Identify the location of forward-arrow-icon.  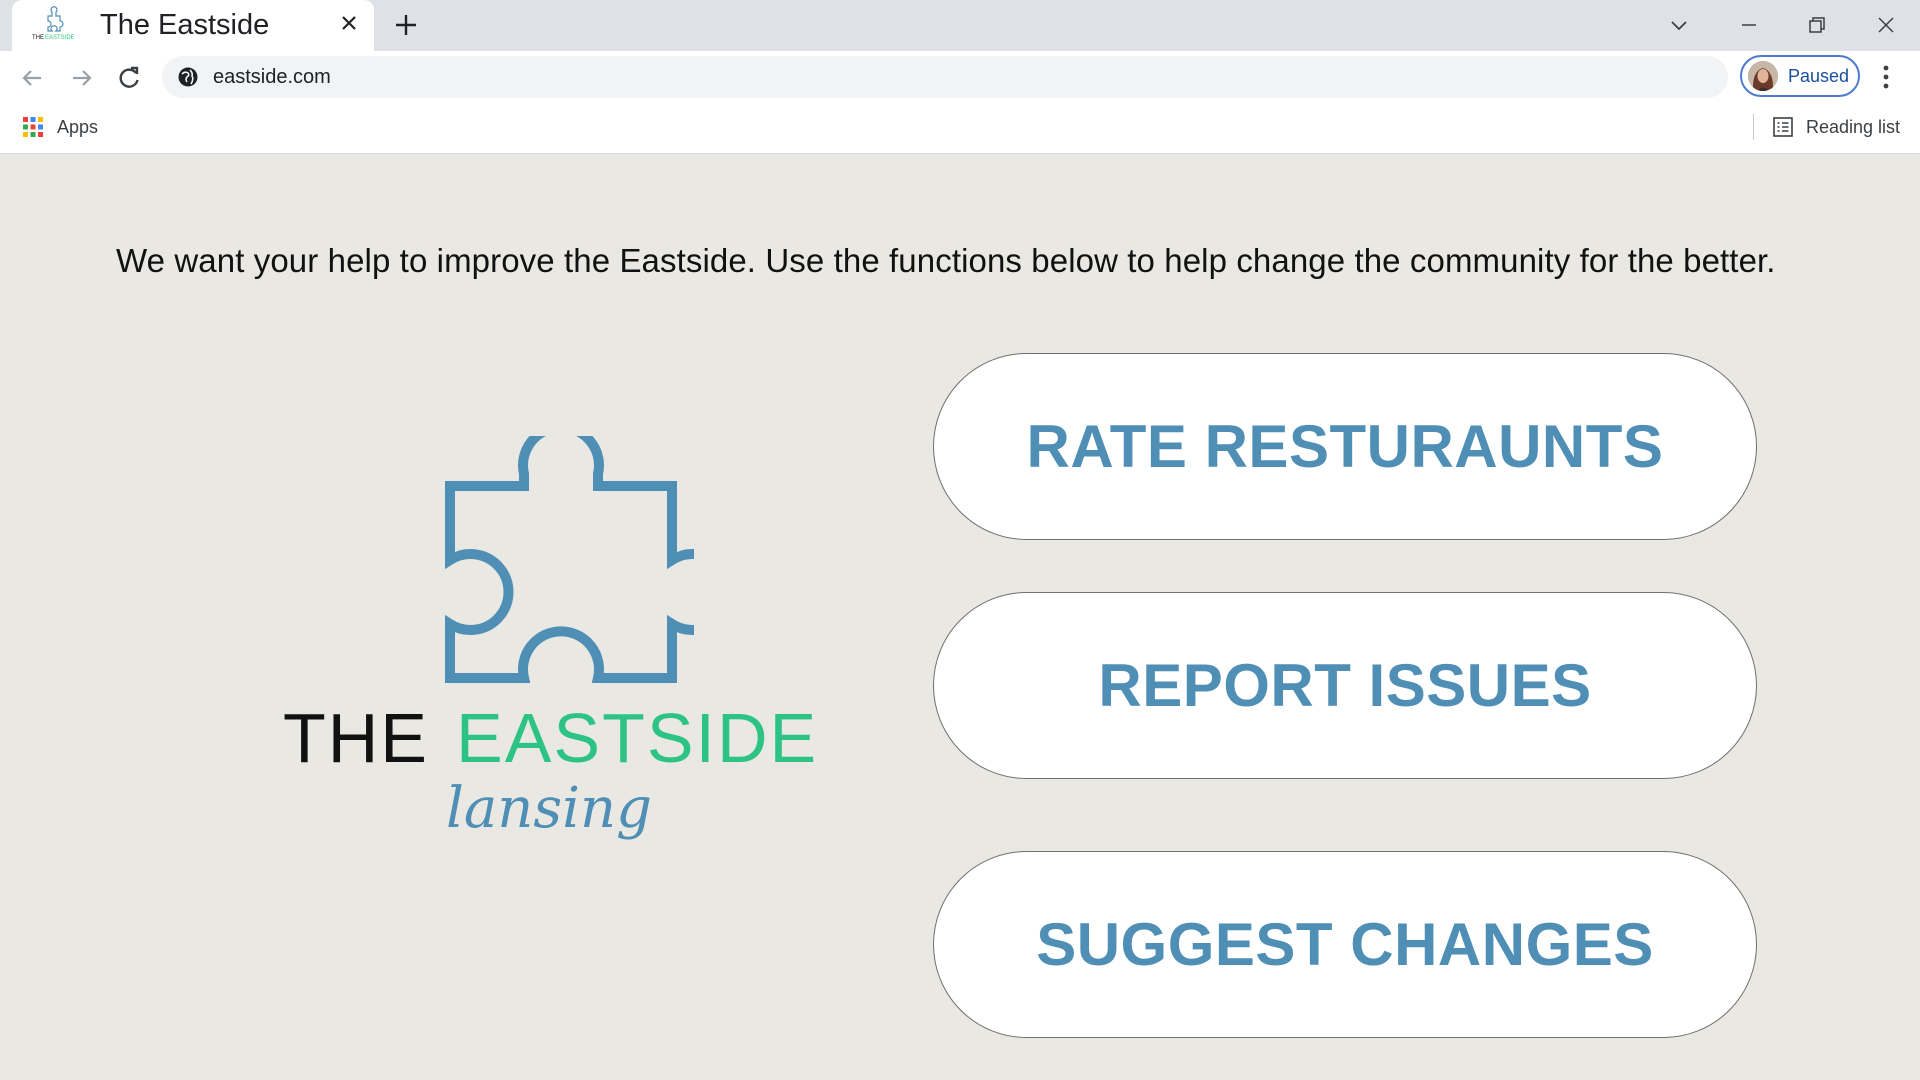
(81, 78).